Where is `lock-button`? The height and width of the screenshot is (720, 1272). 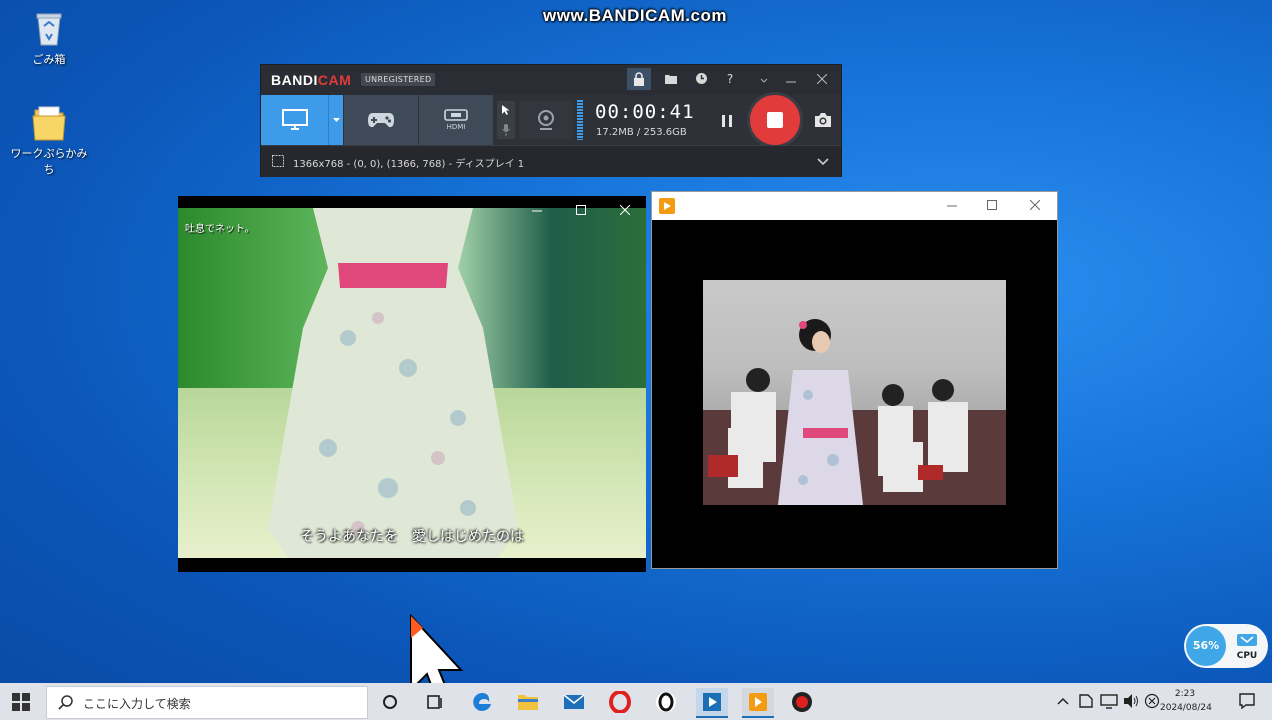
lock-button is located at coordinates (639, 79).